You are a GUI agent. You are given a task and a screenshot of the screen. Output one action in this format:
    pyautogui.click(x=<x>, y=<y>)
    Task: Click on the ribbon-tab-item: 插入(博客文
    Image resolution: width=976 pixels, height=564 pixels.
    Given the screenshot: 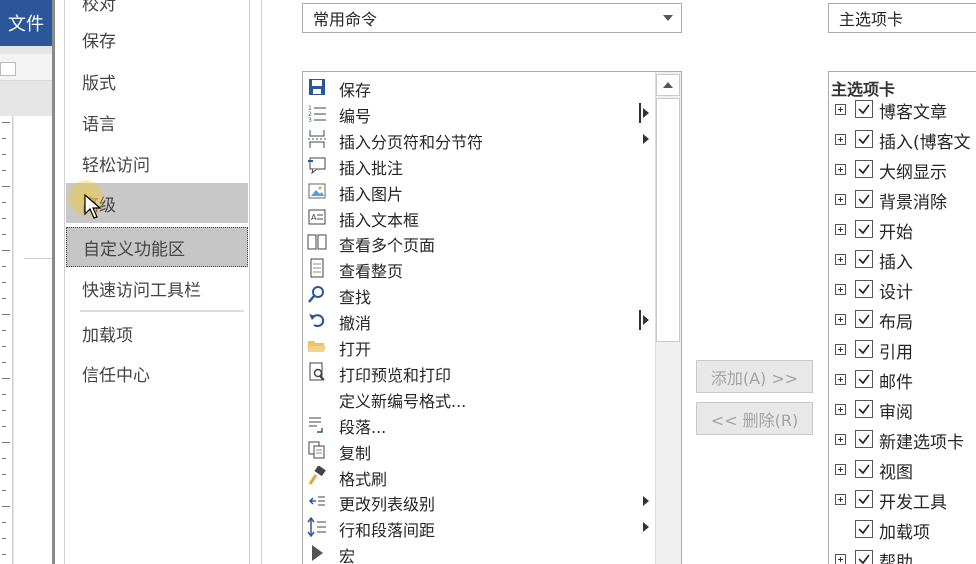 What is the action you would take?
    pyautogui.click(x=902, y=141)
    